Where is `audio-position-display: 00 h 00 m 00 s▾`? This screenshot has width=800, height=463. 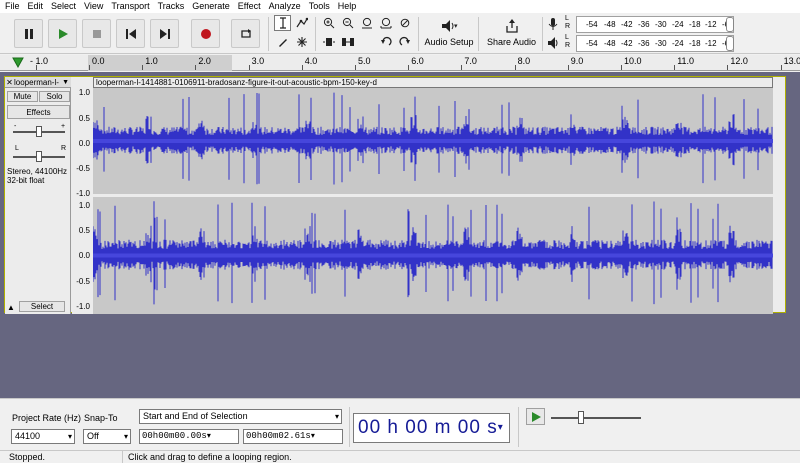 audio-position-display: 00 h 00 m 00 s▾ is located at coordinates (431, 428).